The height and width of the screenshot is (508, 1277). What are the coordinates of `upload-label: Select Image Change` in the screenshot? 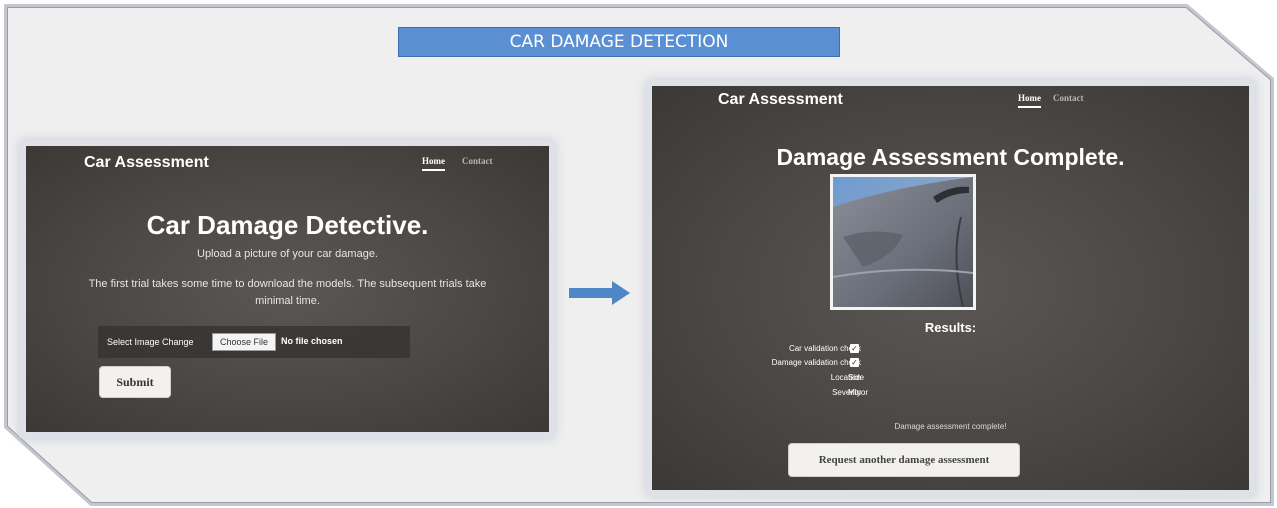 It's located at (150, 342).